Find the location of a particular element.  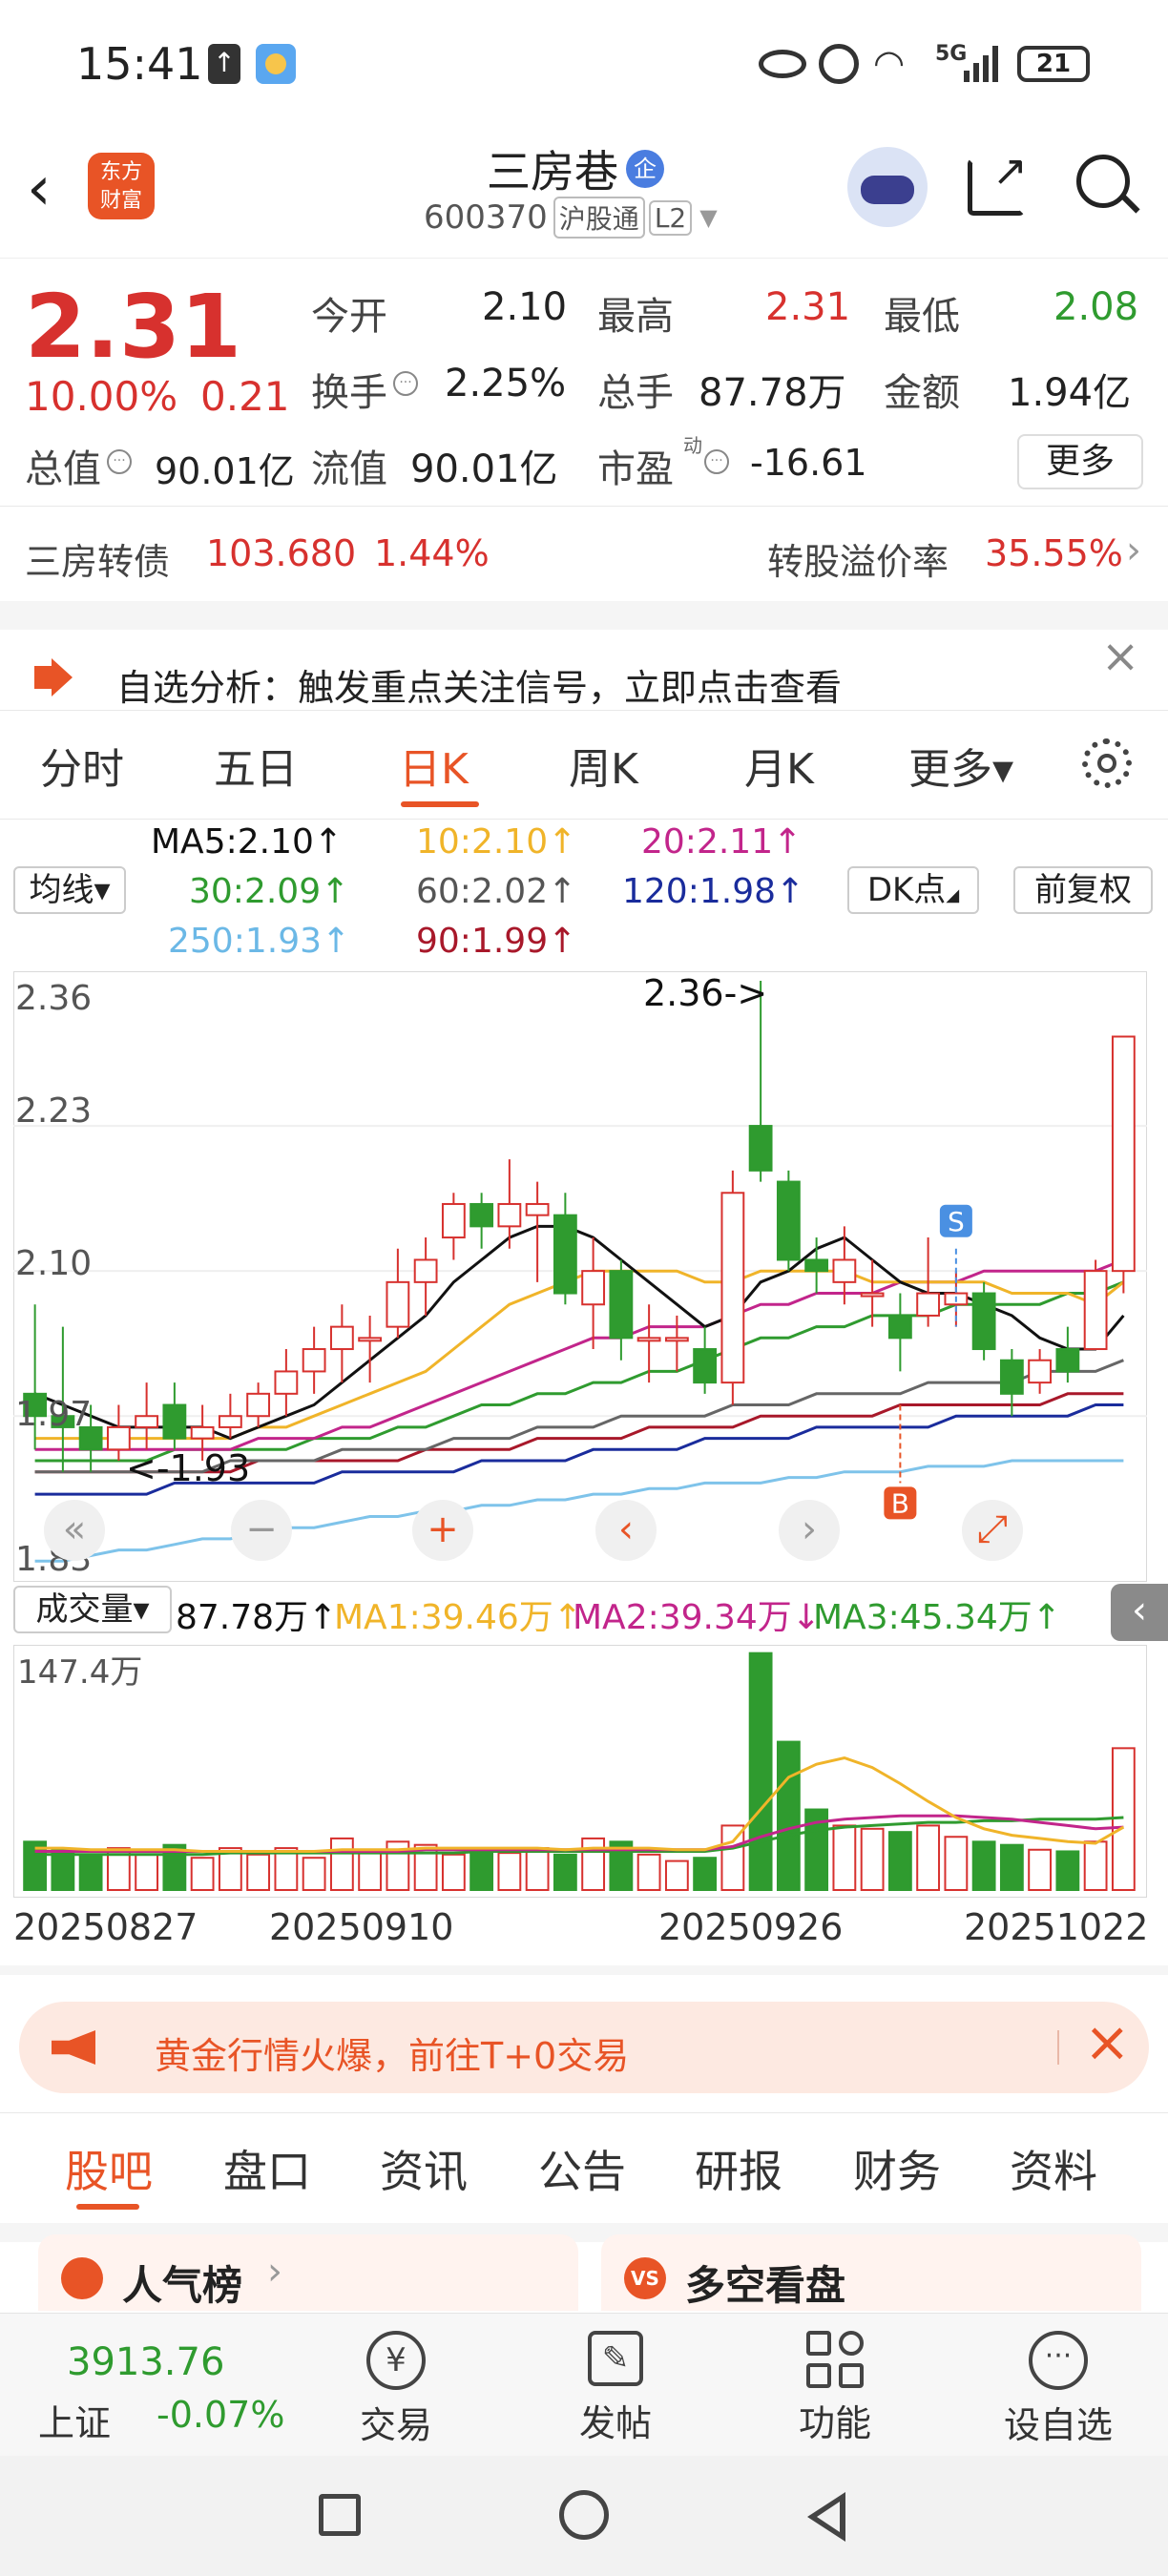

bond-row: 三房转债 103.680 1.44% 转股溢价率 35.55% › is located at coordinates (584, 558).